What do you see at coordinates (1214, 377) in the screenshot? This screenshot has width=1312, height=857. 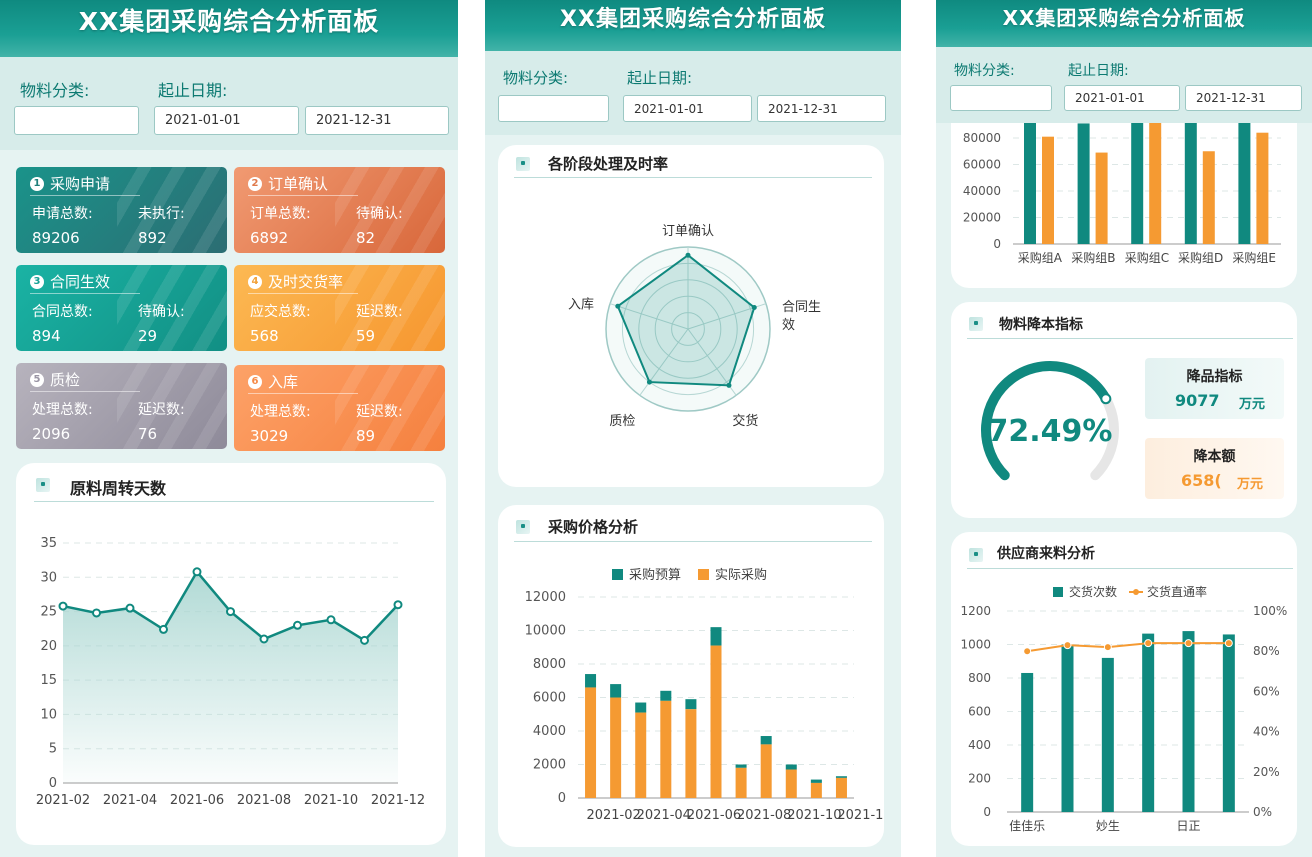 I see `stat-label: 降品指标` at bounding box center [1214, 377].